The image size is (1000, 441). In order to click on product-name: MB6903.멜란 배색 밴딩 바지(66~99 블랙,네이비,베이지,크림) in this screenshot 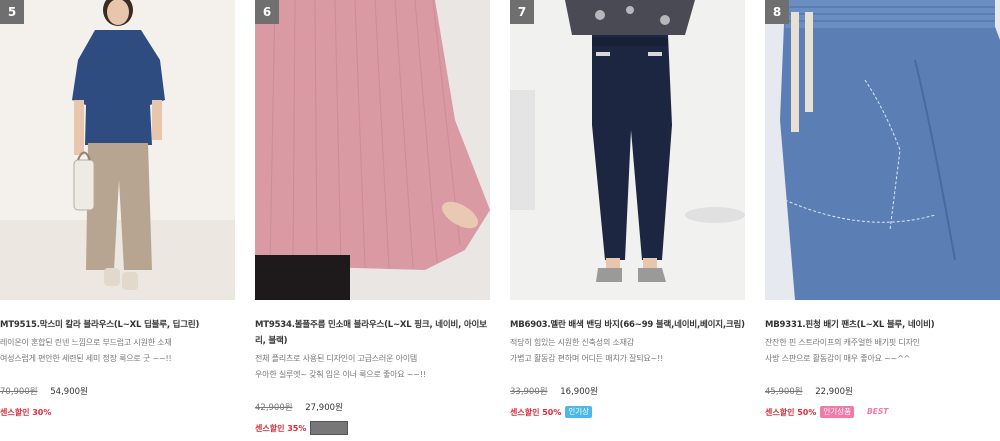, I will do `click(627, 325)`.